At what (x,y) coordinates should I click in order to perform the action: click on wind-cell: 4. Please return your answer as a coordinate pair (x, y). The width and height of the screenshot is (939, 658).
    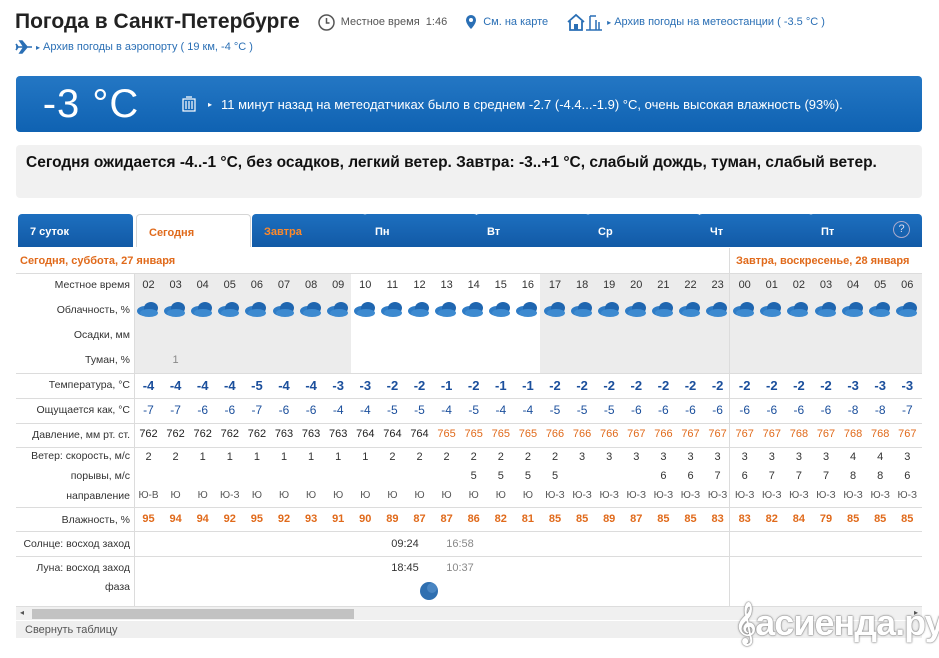
    Looking at the image, I should click on (853, 457).